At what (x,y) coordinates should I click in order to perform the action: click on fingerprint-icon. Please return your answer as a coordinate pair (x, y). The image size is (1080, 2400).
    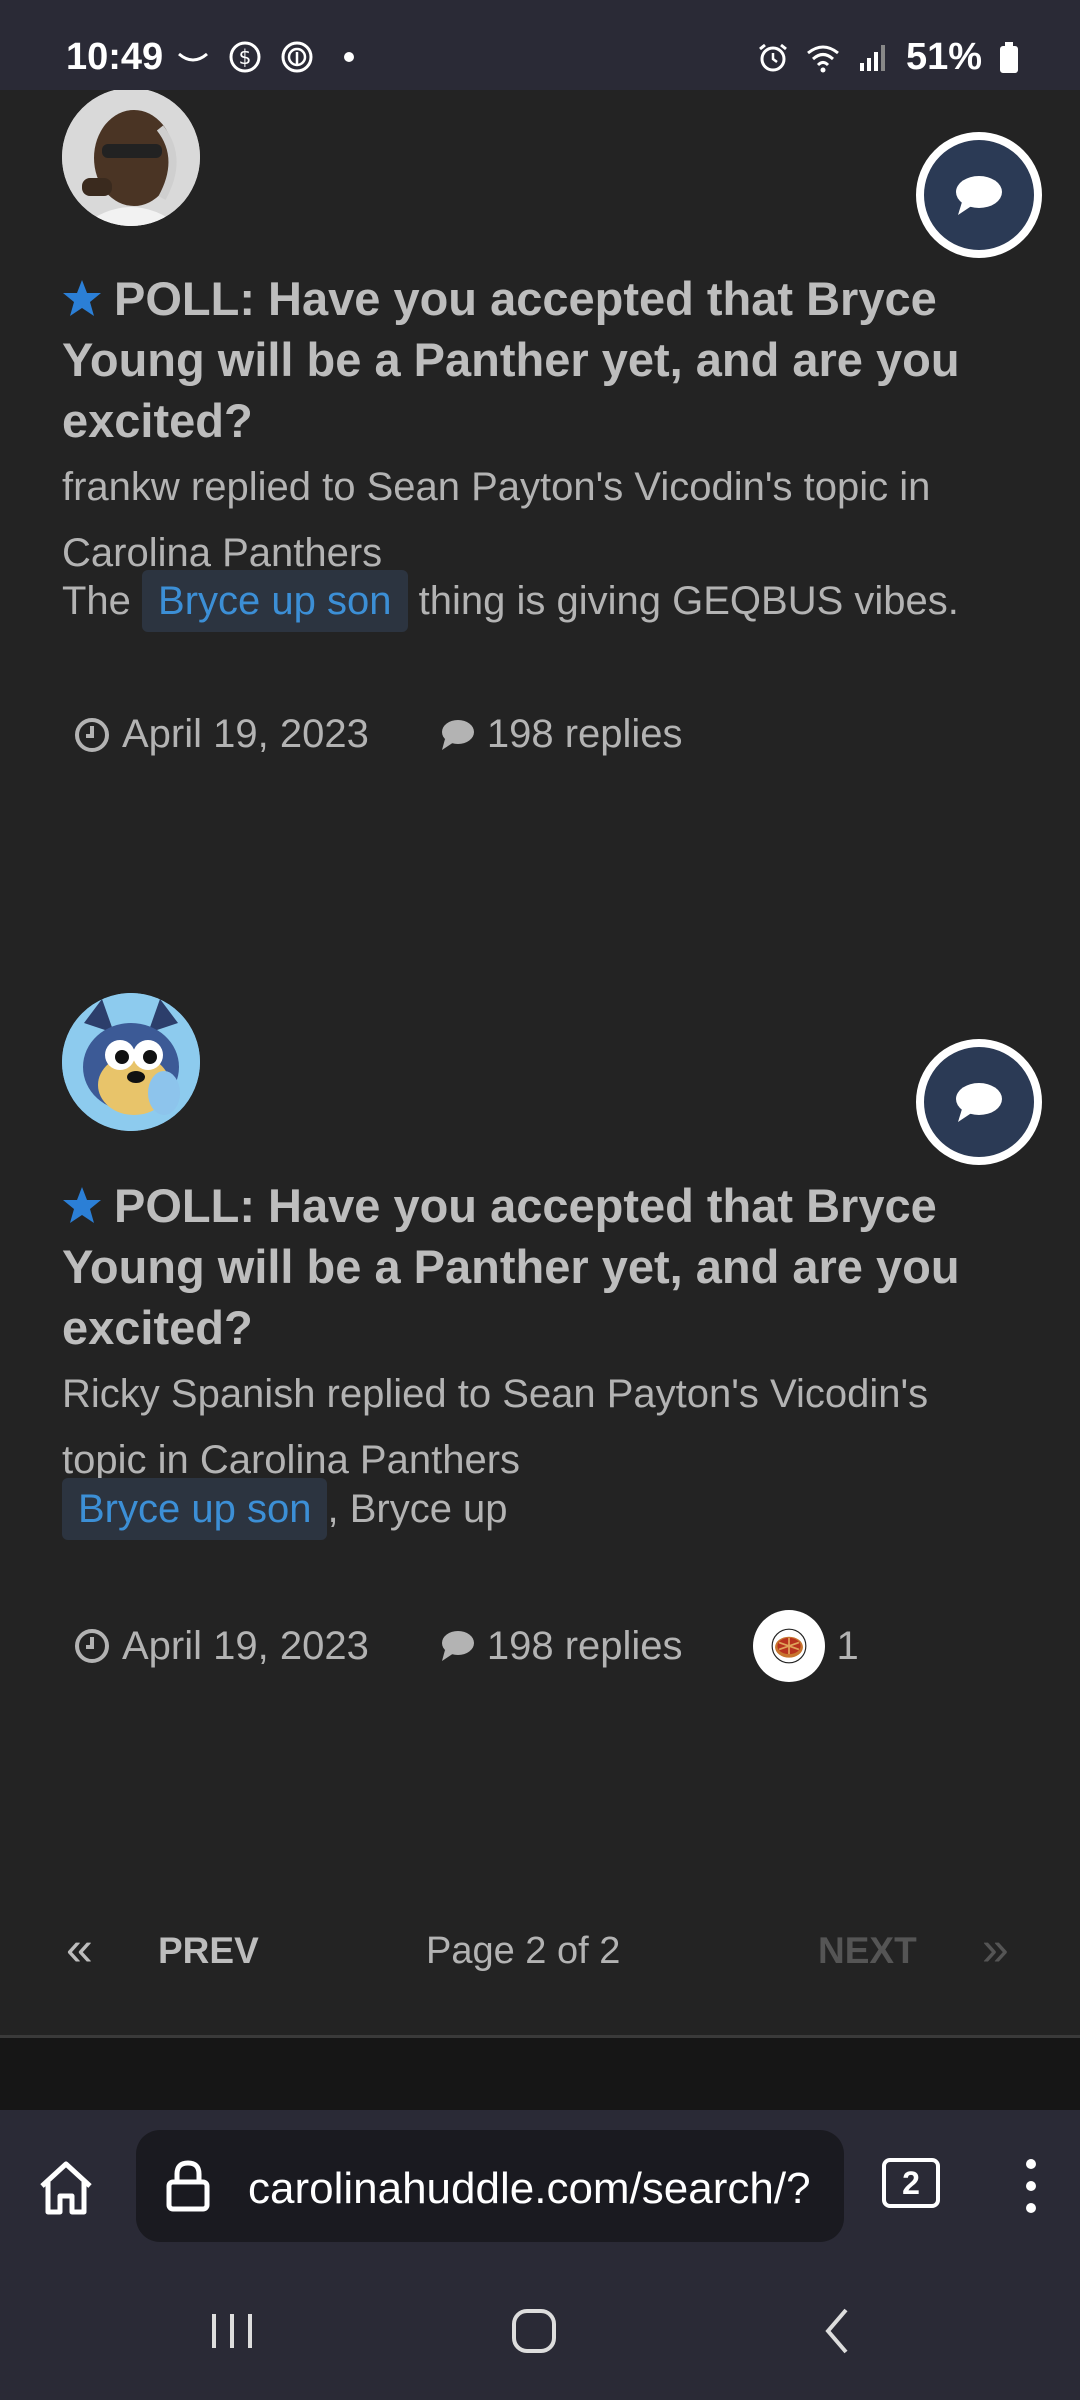
    Looking at the image, I should click on (297, 57).